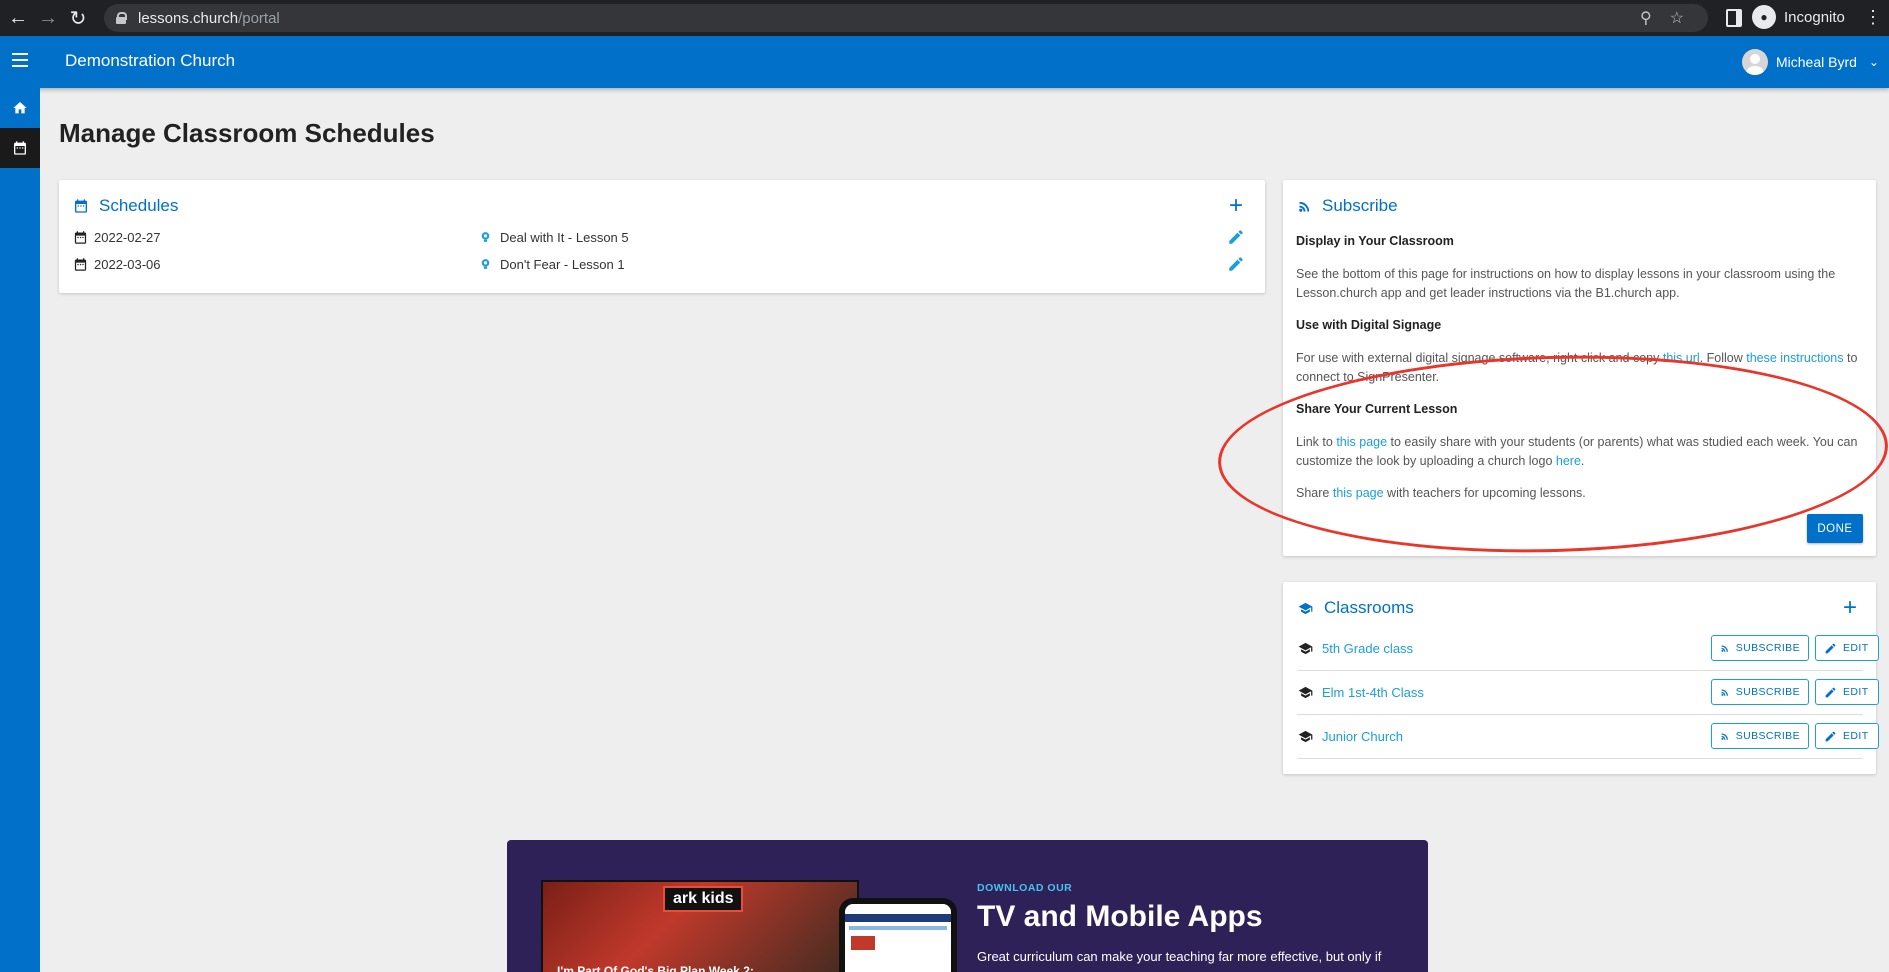 The width and height of the screenshot is (1889, 972). Describe the element at coordinates (20, 530) in the screenshot. I see `sidebar` at that location.